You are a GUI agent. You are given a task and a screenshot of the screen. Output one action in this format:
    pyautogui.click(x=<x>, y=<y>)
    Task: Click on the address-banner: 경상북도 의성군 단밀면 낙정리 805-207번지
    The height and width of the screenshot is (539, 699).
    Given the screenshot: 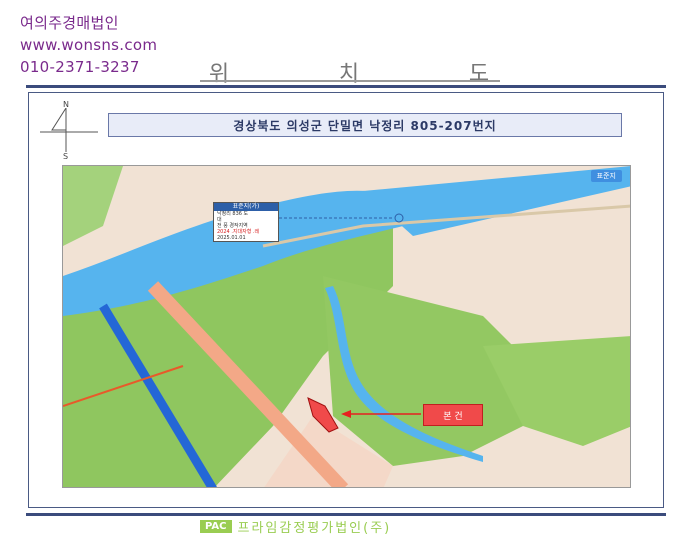 What is the action you would take?
    pyautogui.click(x=365, y=125)
    